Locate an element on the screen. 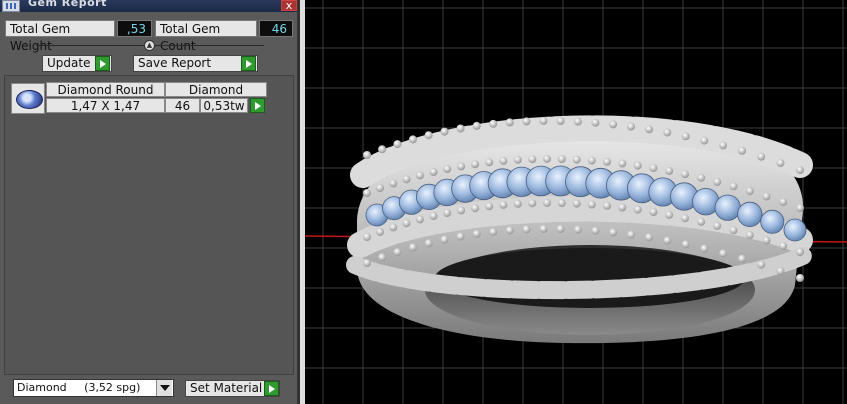  set-material-button-label: Set Material is located at coordinates (226, 388).